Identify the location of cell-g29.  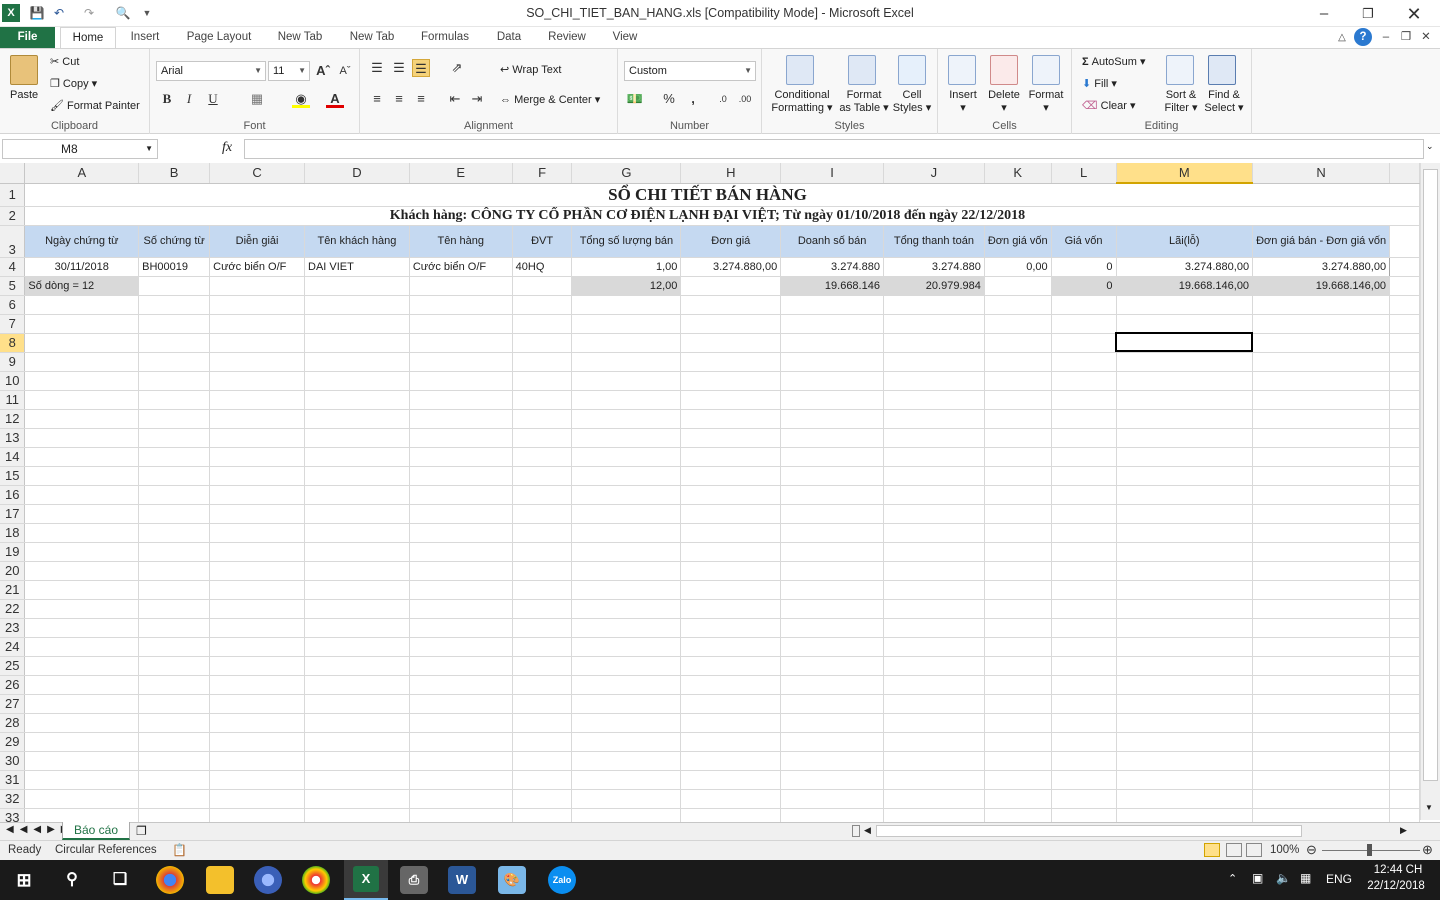
(626, 742).